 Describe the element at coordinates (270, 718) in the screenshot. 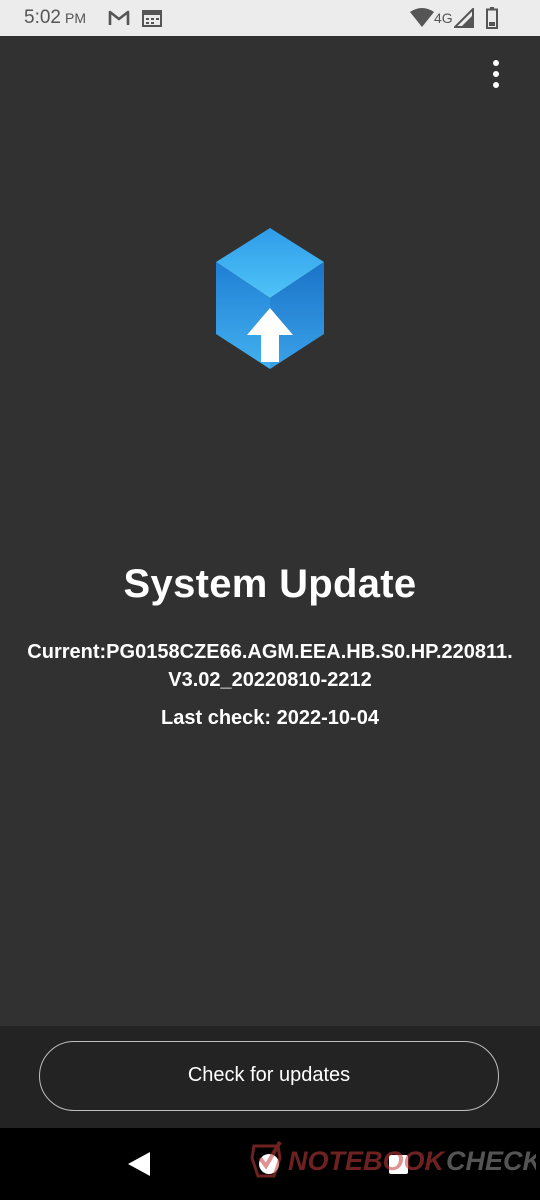

I see `last-check-date: Last check: 2022-10-04` at that location.